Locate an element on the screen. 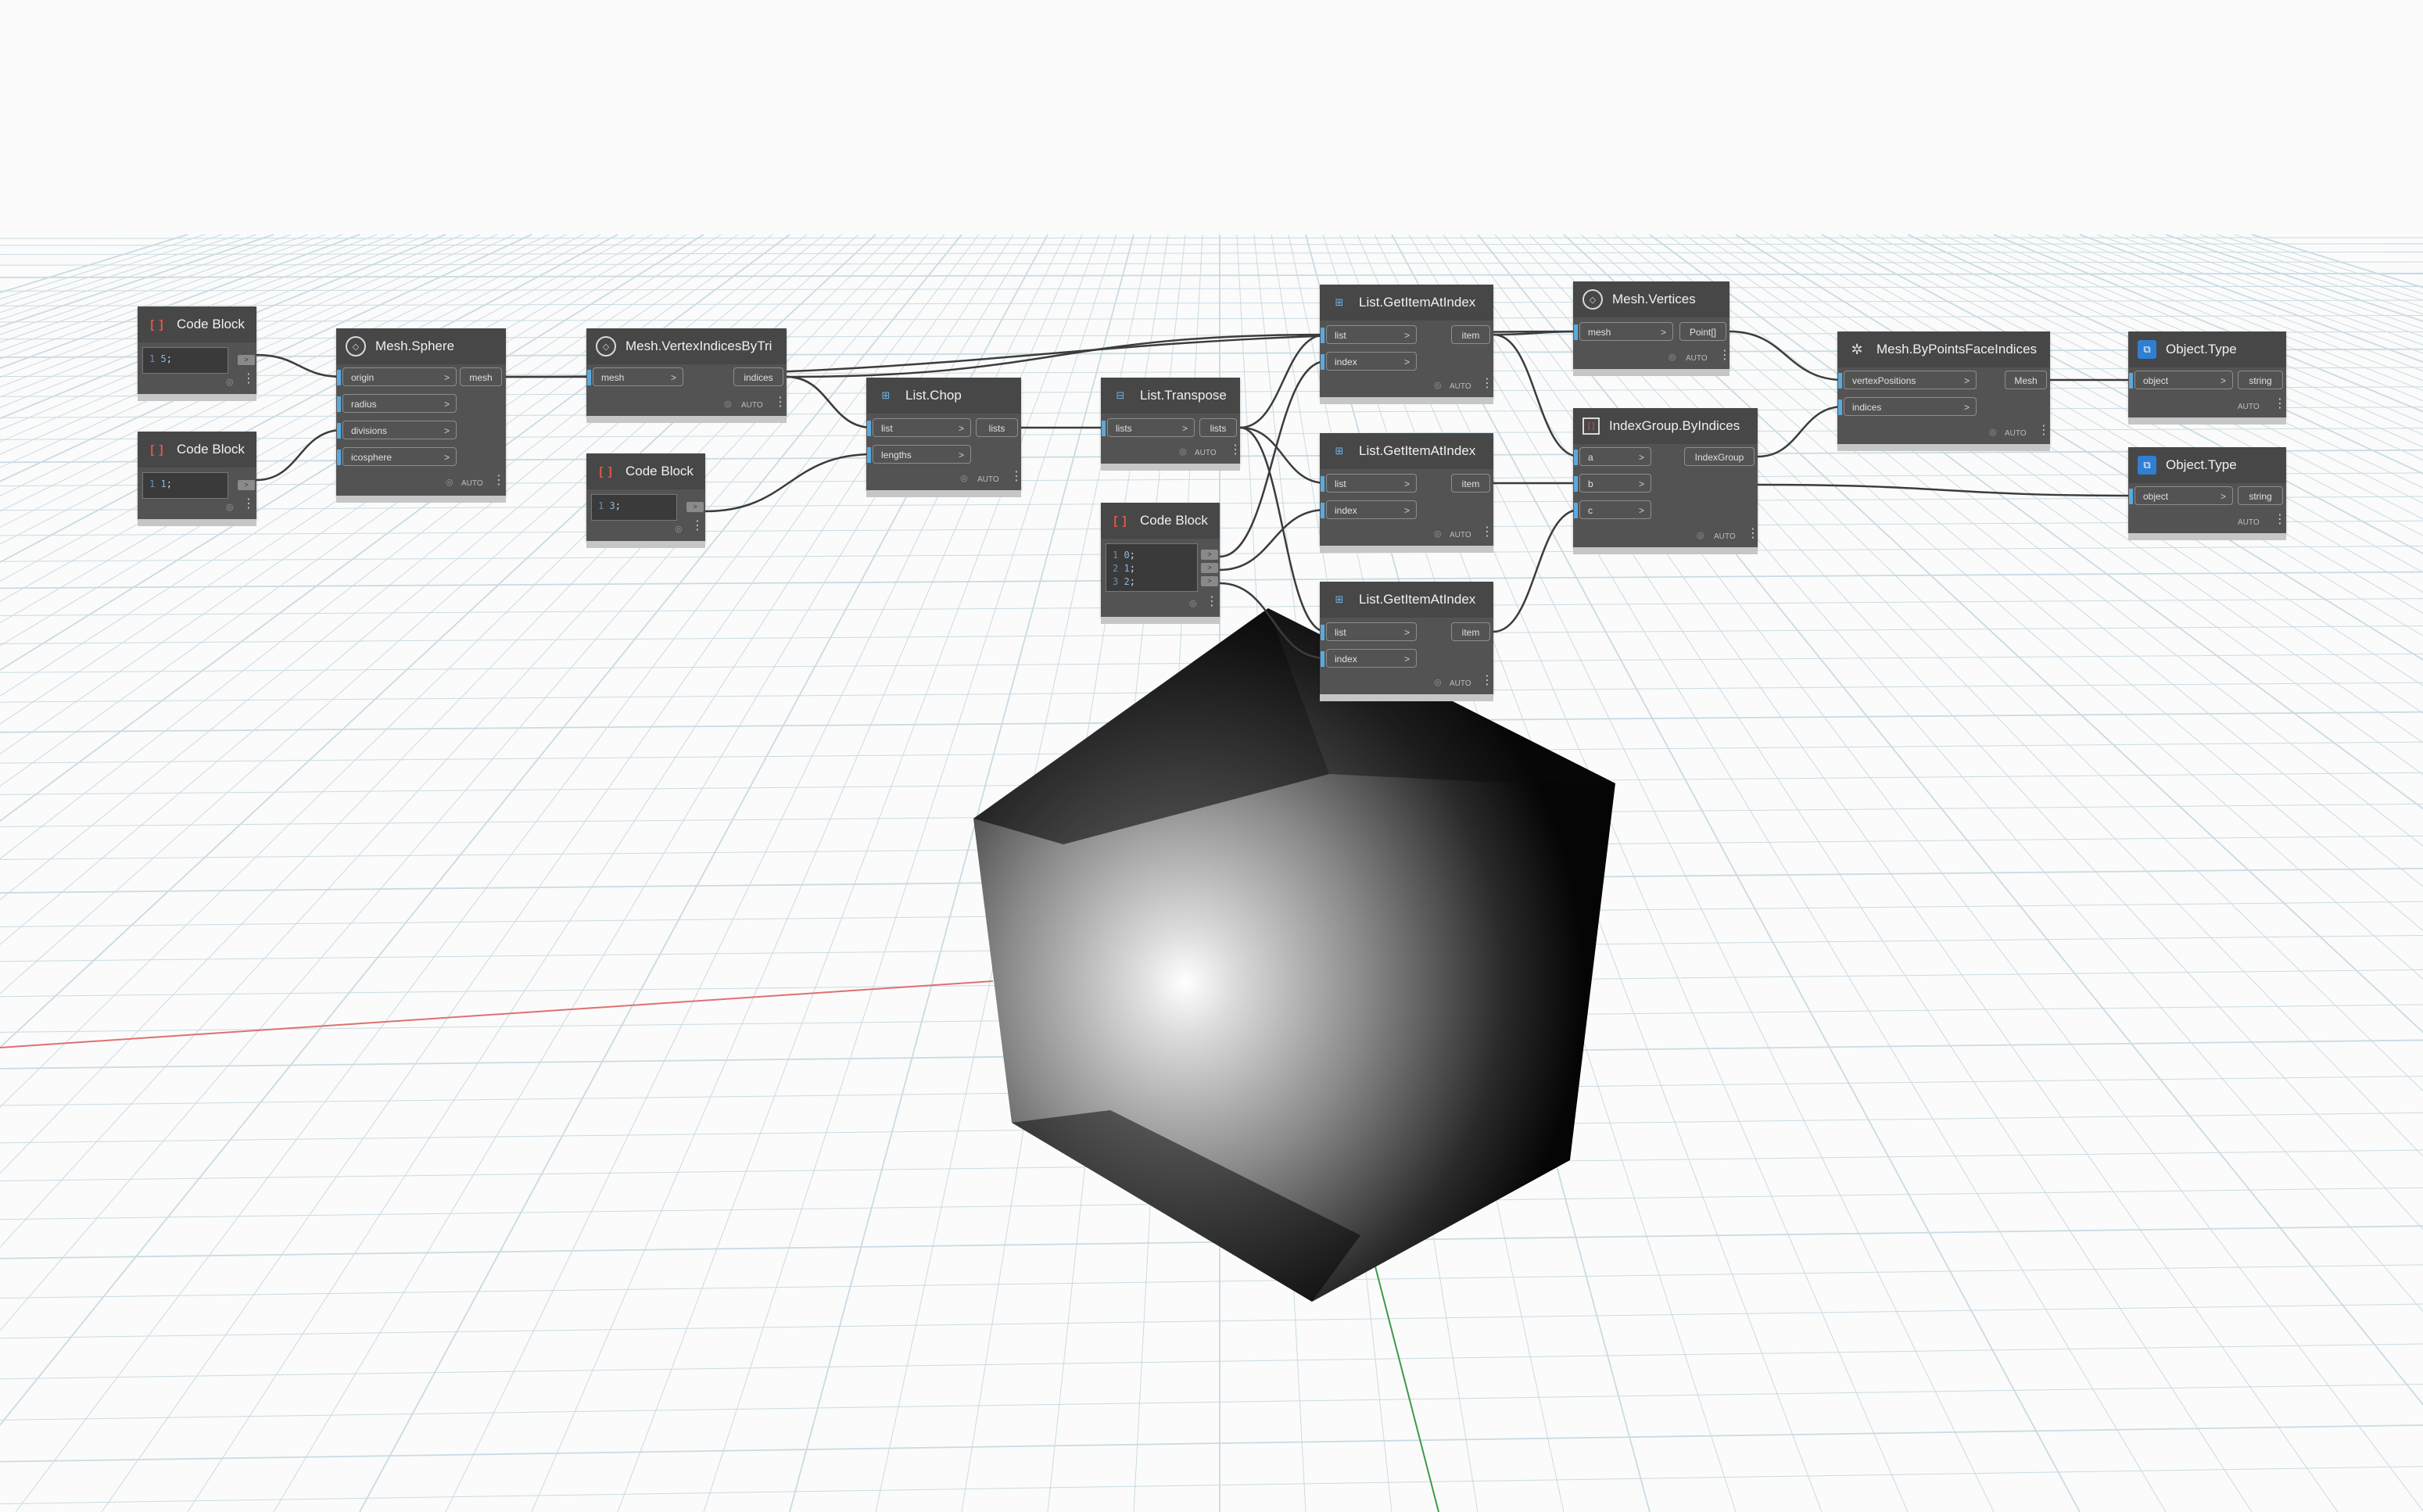  input-port-lengths: lengths is located at coordinates (919, 455).